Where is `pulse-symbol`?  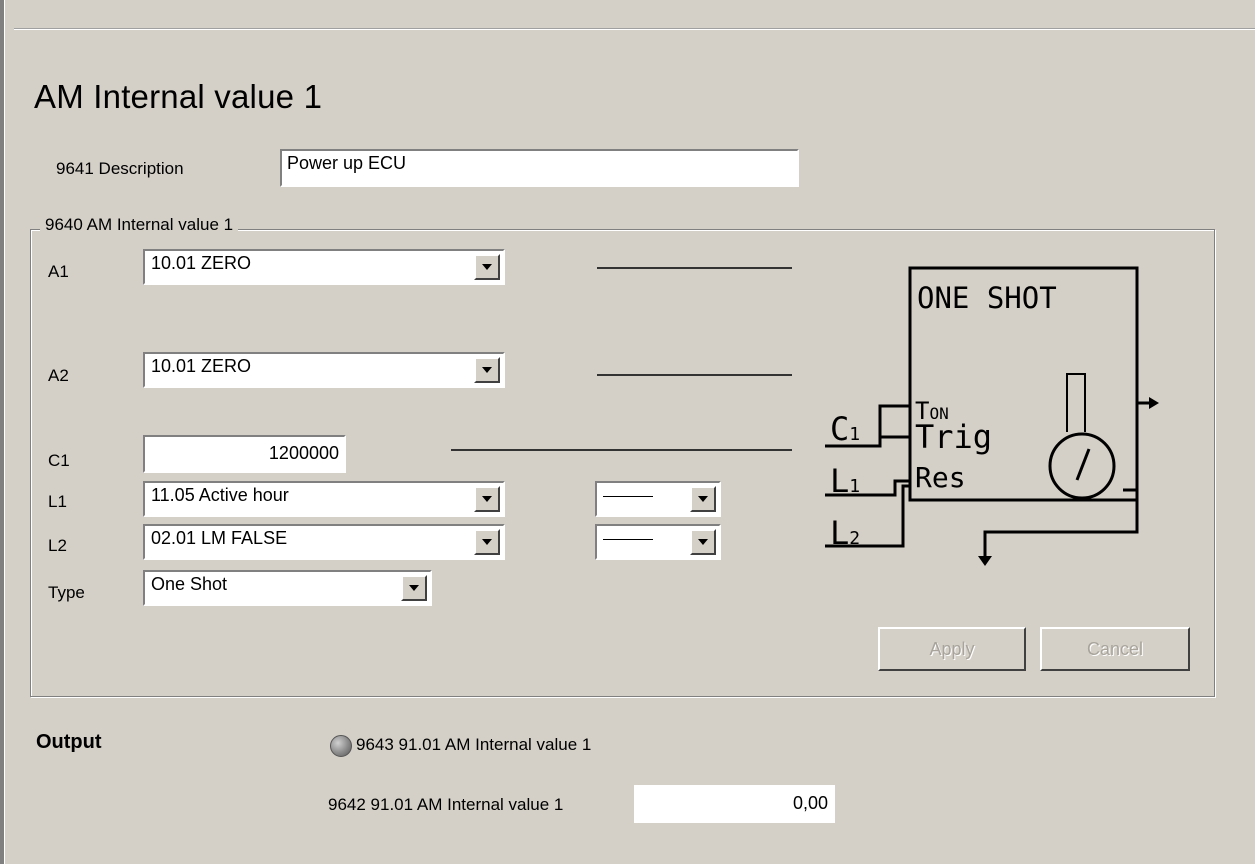
pulse-symbol is located at coordinates (1076, 402).